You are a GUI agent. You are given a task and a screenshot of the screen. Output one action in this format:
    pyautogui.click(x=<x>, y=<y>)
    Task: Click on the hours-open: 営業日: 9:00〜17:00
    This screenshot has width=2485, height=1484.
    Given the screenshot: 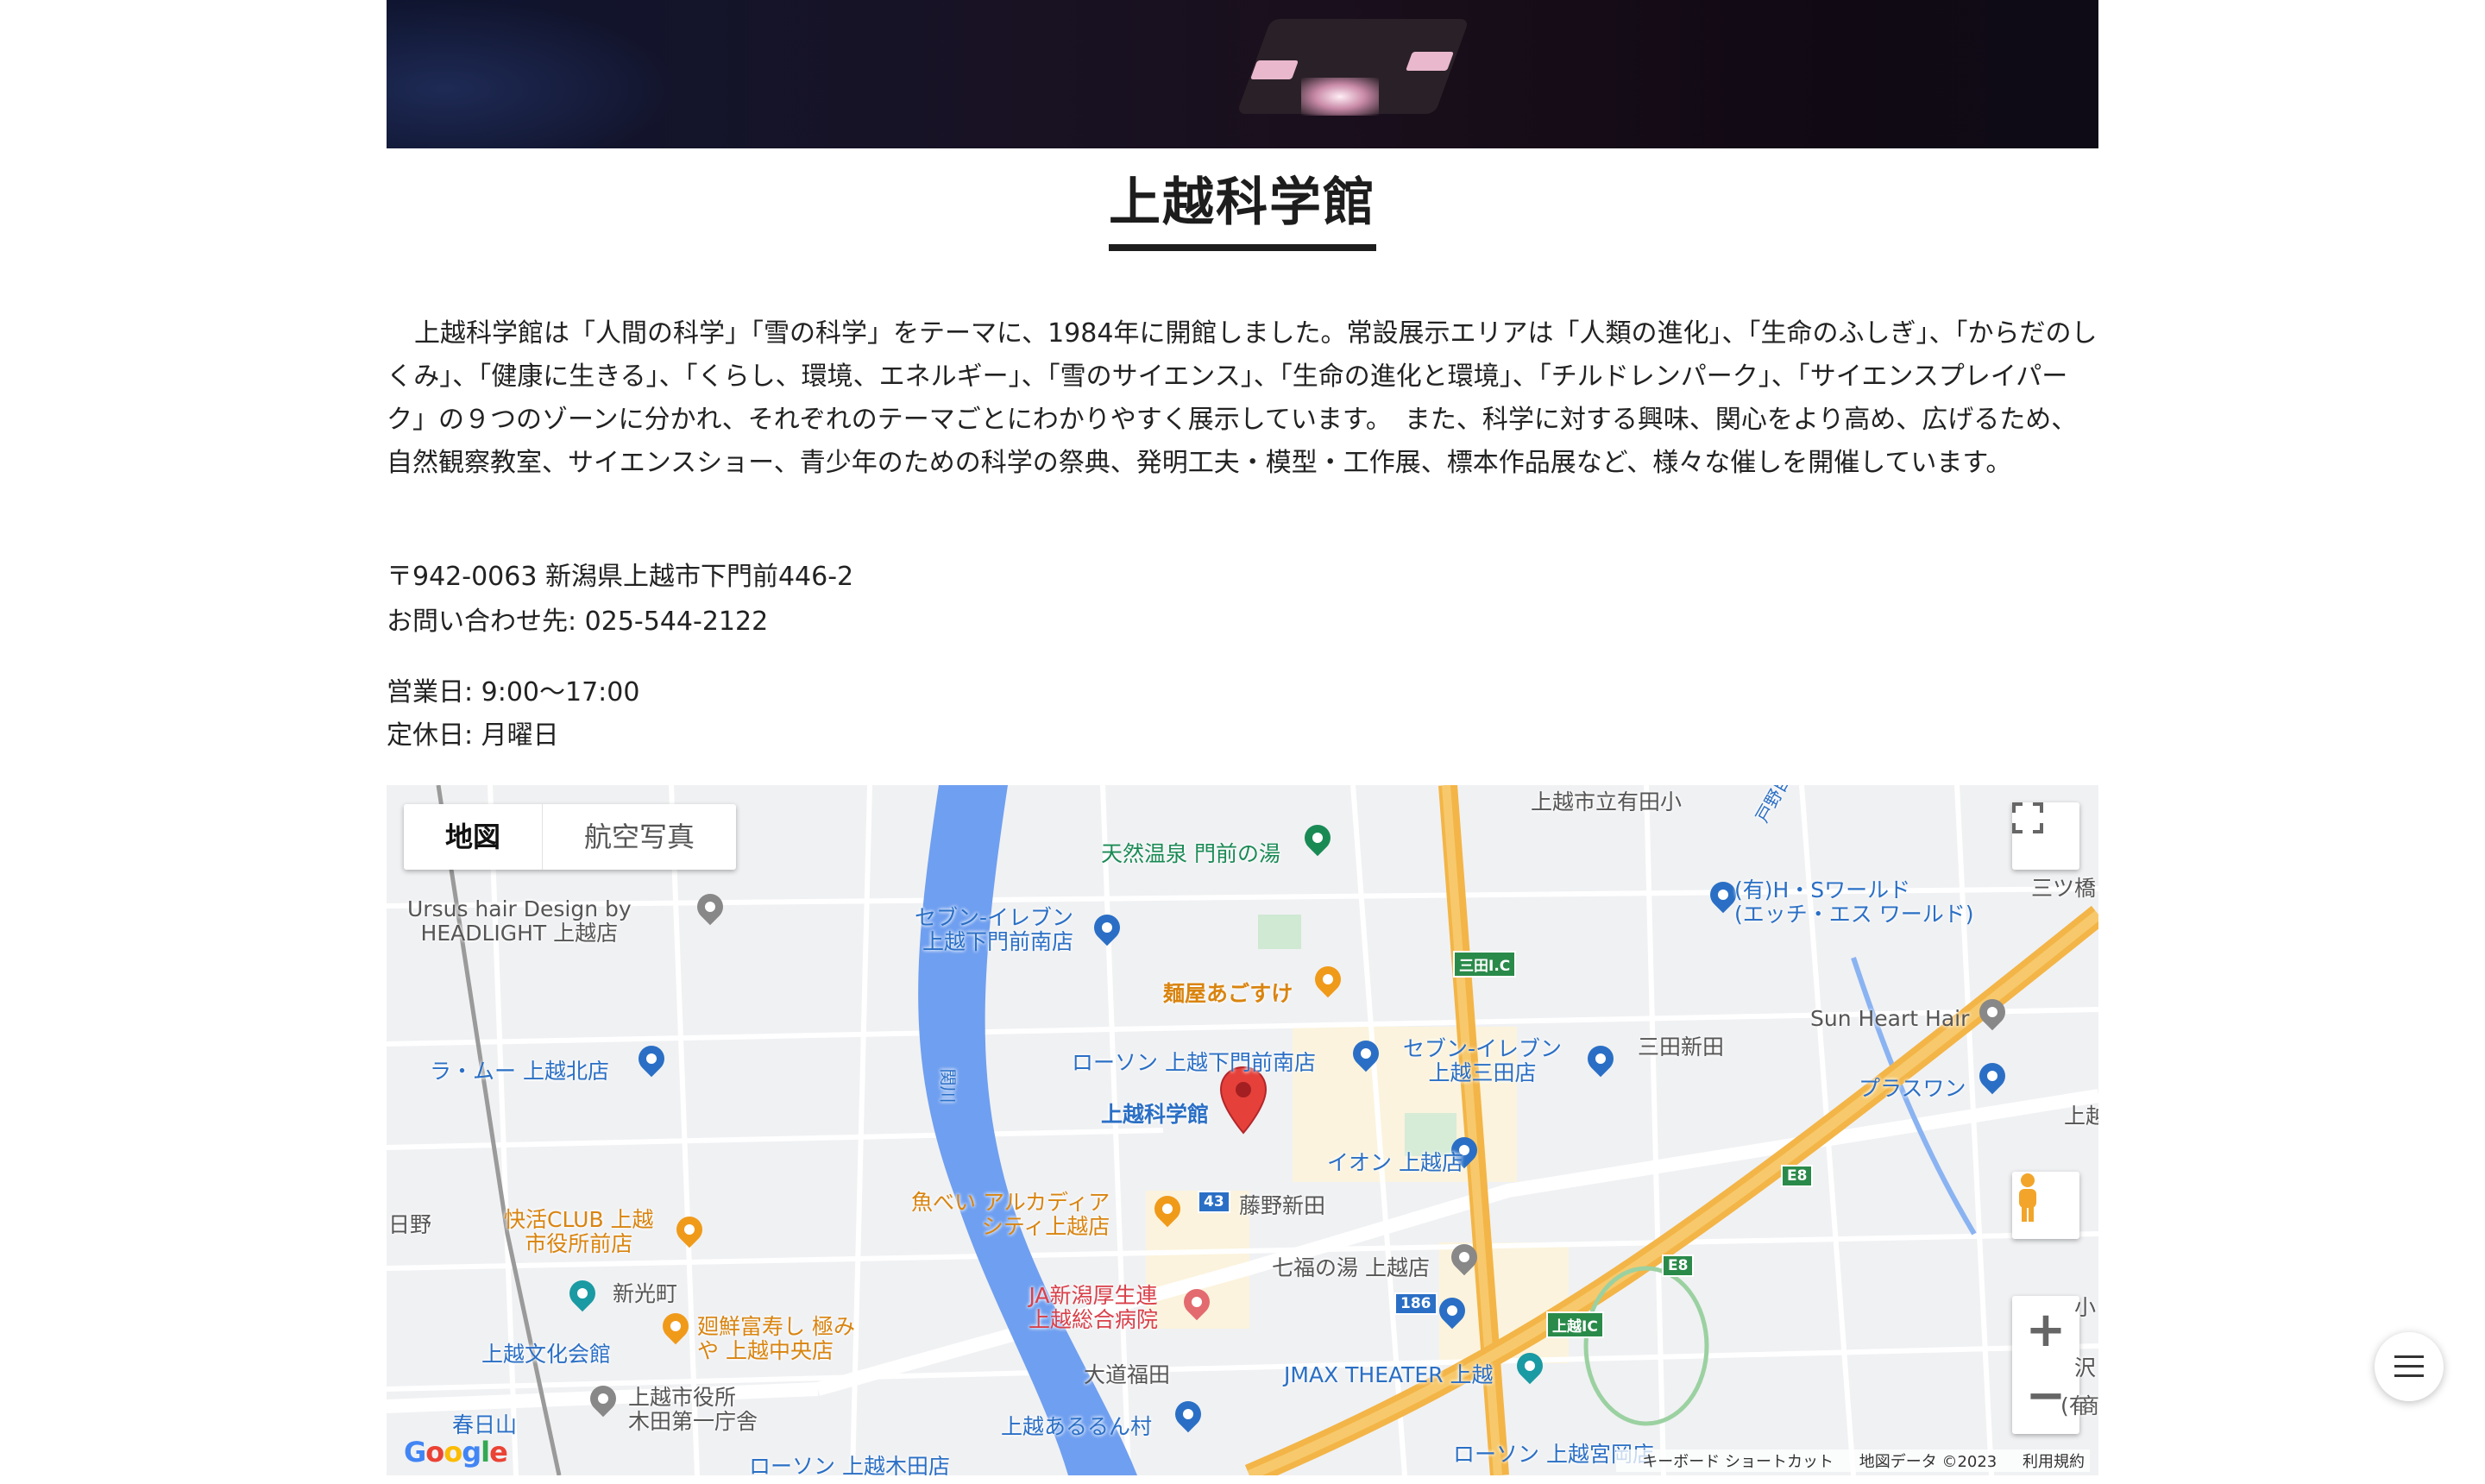 What is the action you would take?
    pyautogui.click(x=513, y=692)
    